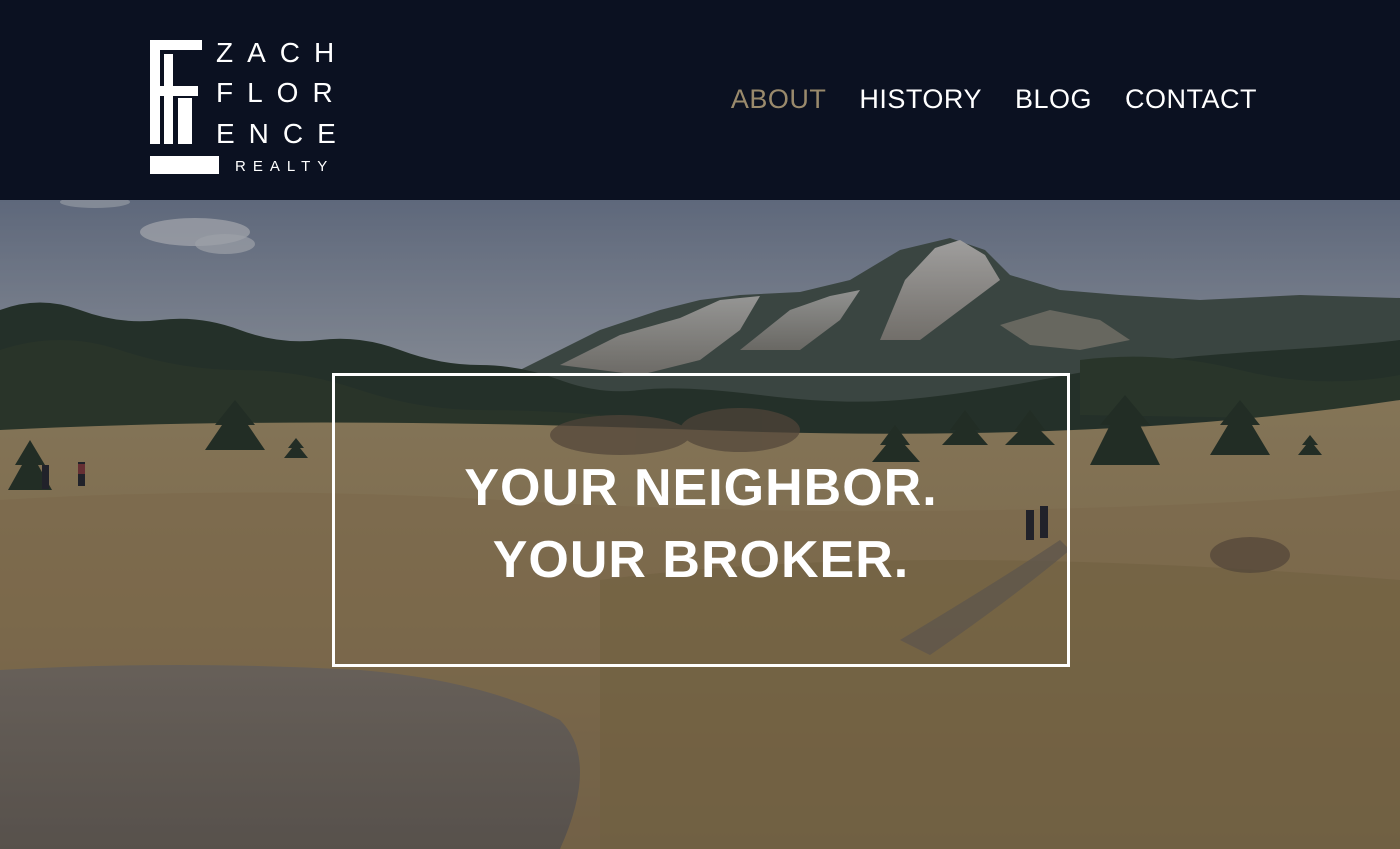 This screenshot has width=1400, height=849. I want to click on nav-item-blog: BLOG, so click(1053, 99).